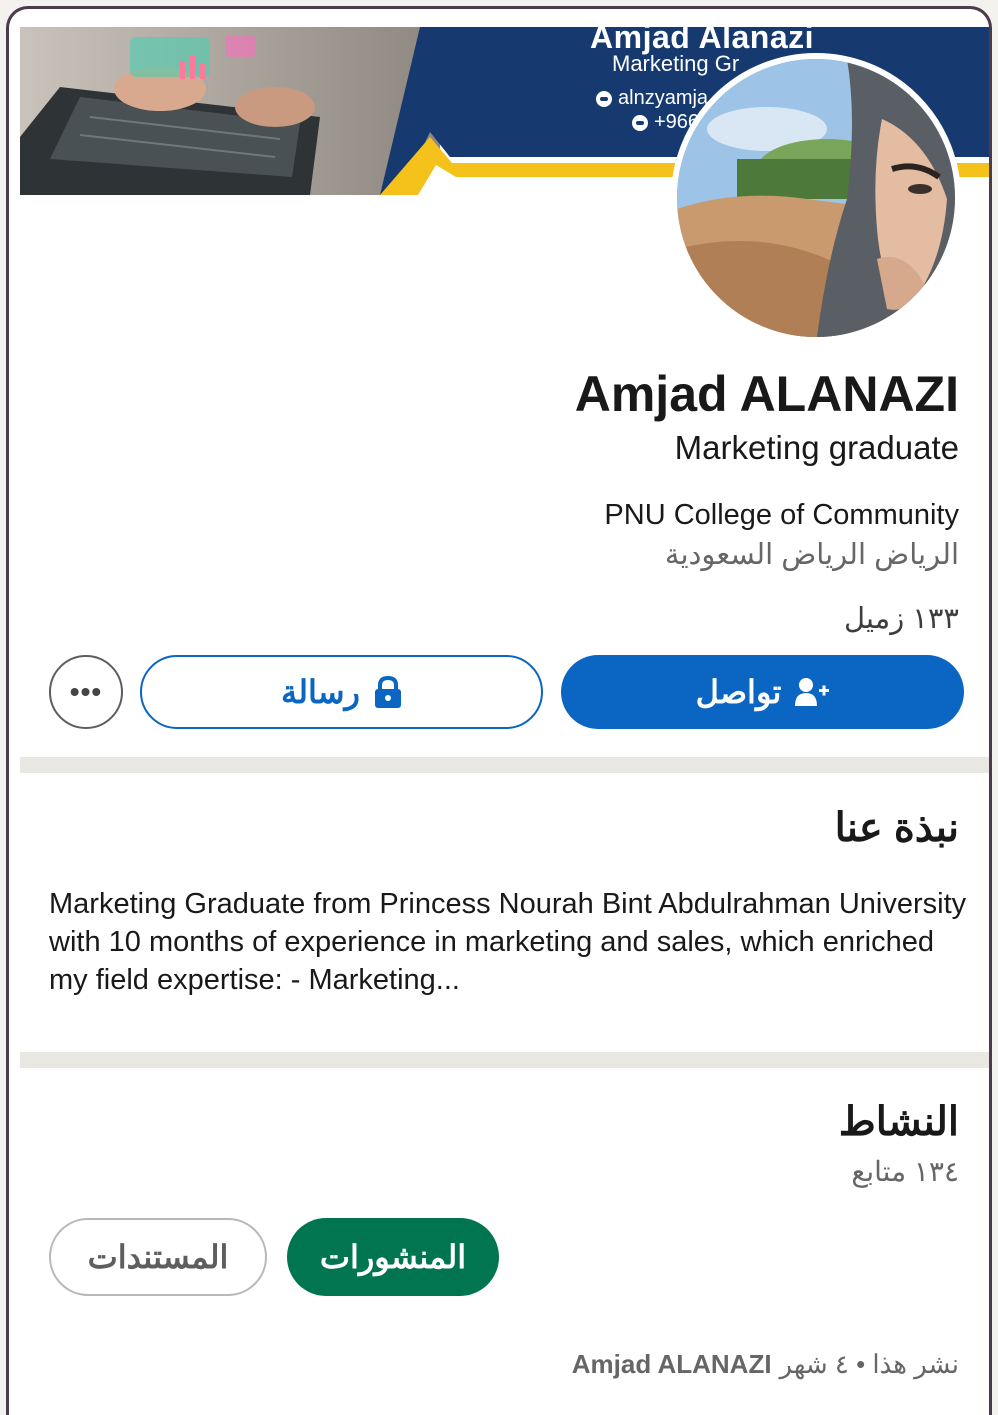 This screenshot has width=998, height=1415. Describe the element at coordinates (896, 828) in the screenshot. I see `about-title: نبذة عنا` at that location.